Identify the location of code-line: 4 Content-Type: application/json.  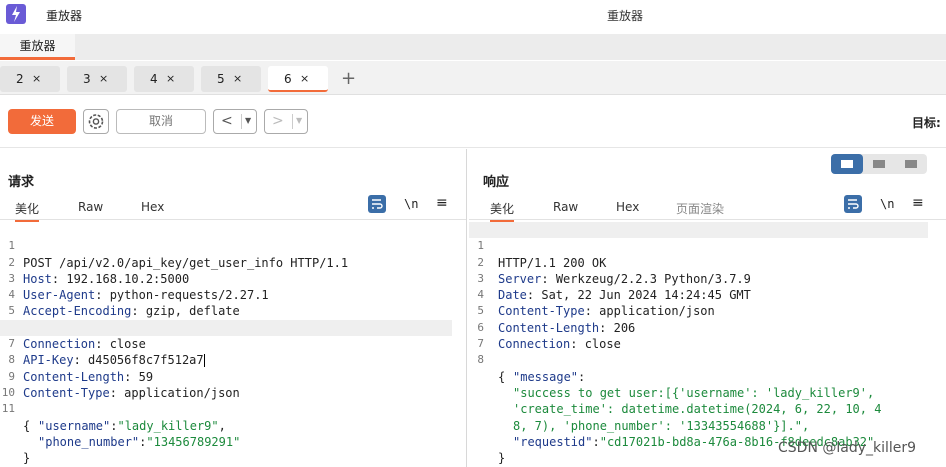
(596, 303).